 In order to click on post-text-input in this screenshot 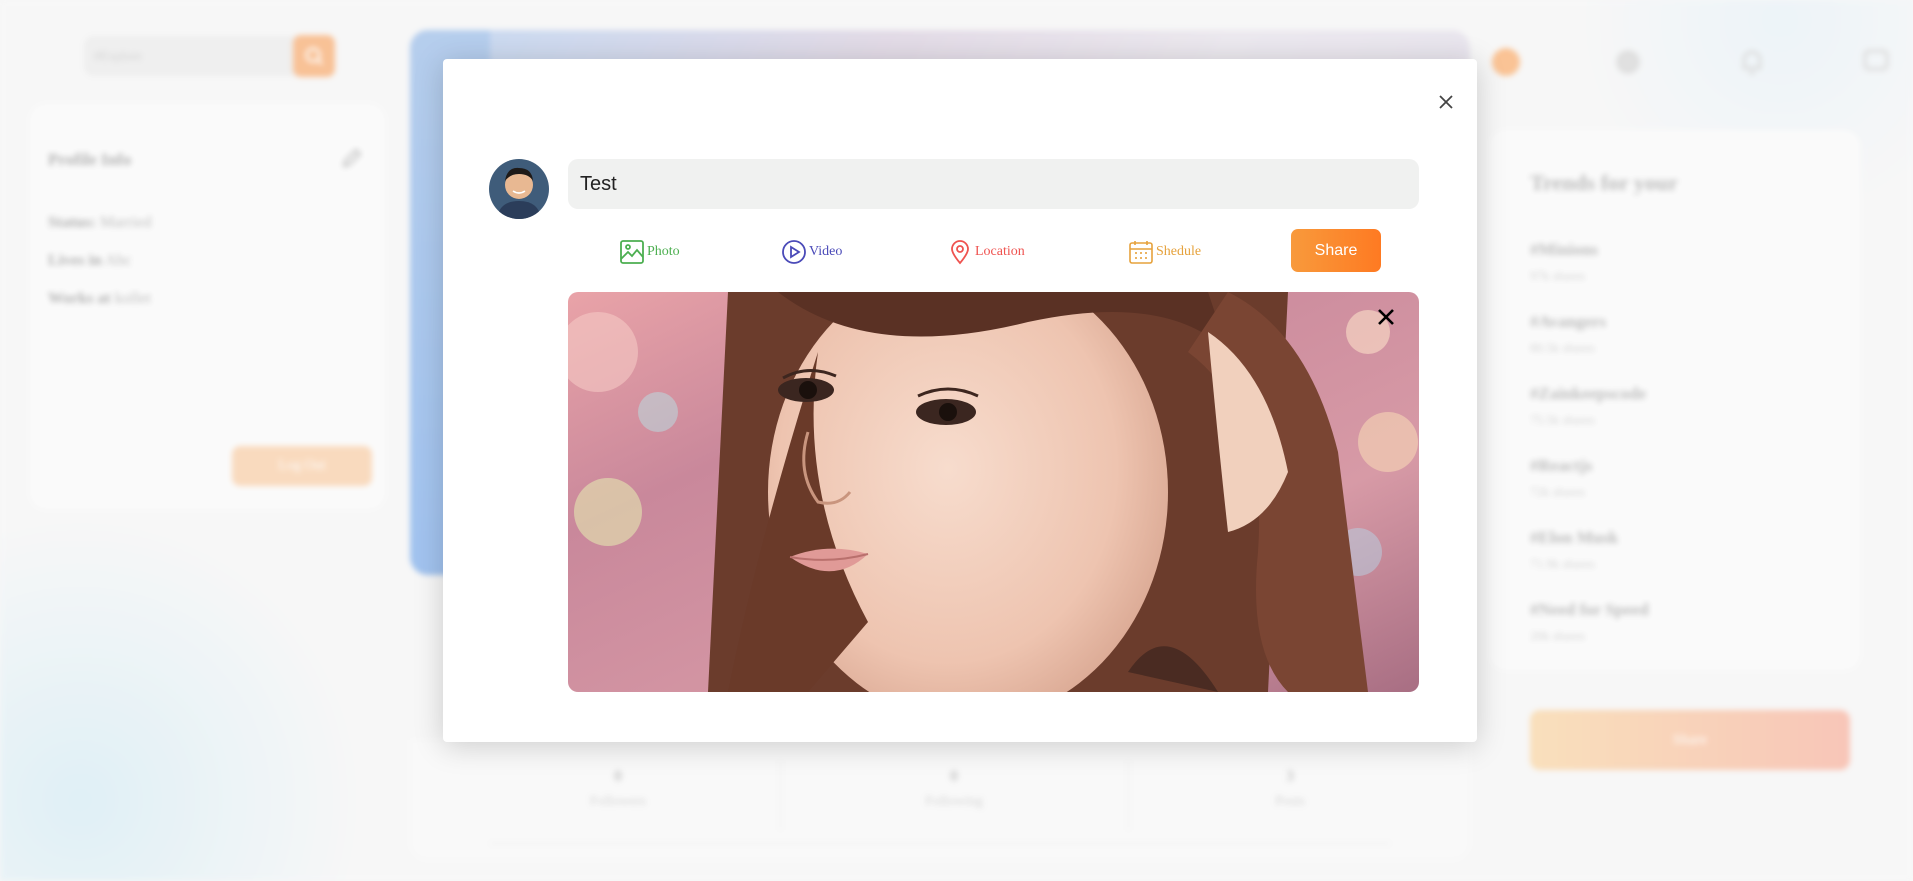, I will do `click(993, 184)`.